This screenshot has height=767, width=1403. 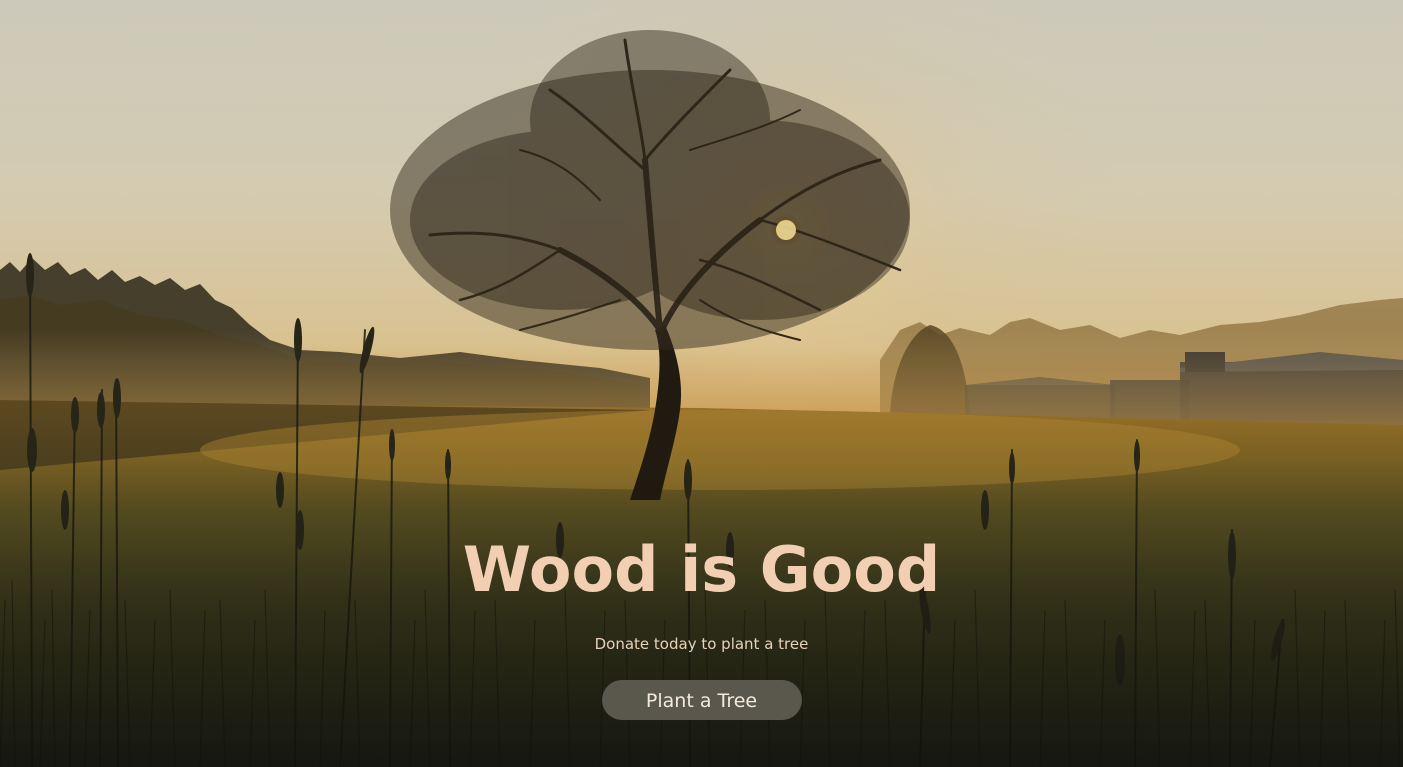 I want to click on plant-a-tree-button: Plant a Tree, so click(x=701, y=700).